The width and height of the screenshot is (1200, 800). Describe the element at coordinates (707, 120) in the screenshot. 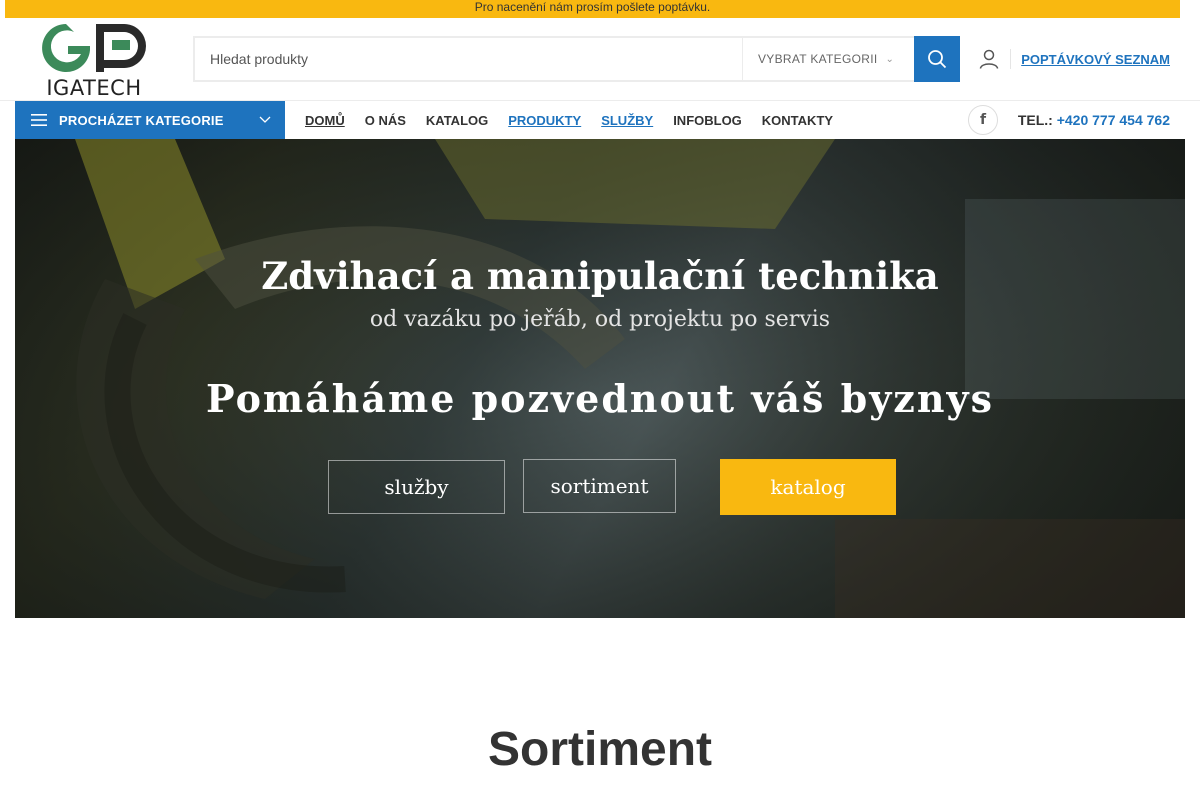

I see `nav-item-infoblog: INFOBLOG` at that location.